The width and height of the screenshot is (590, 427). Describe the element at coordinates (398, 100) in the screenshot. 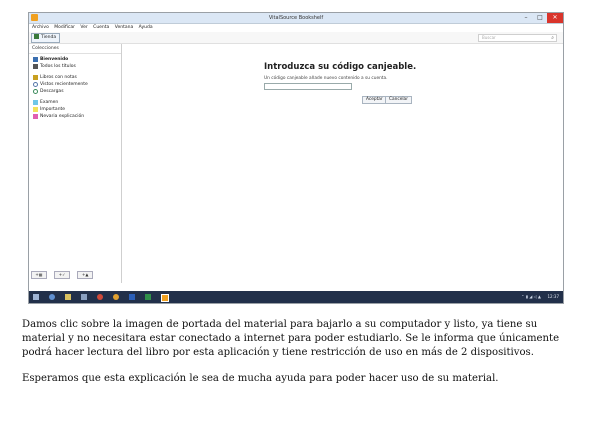

I see `cancel-button: Cancelar` at that location.